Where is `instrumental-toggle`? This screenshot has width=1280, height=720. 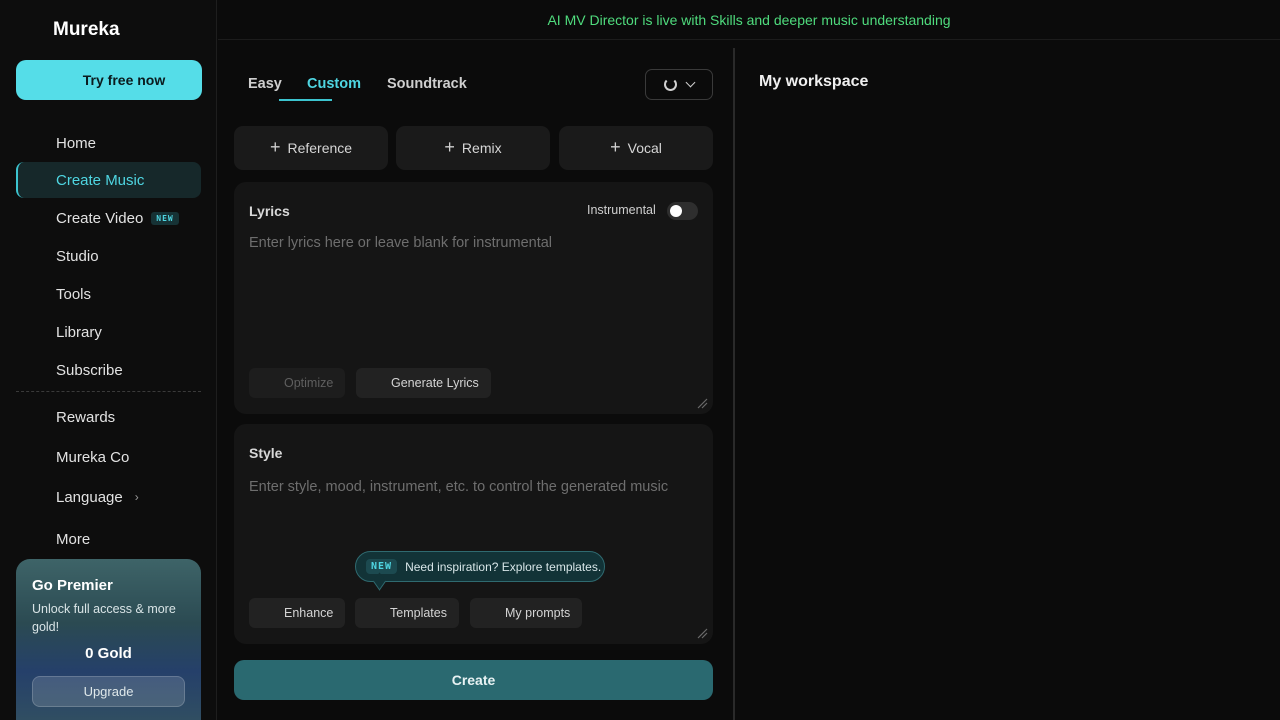 instrumental-toggle is located at coordinates (682, 211).